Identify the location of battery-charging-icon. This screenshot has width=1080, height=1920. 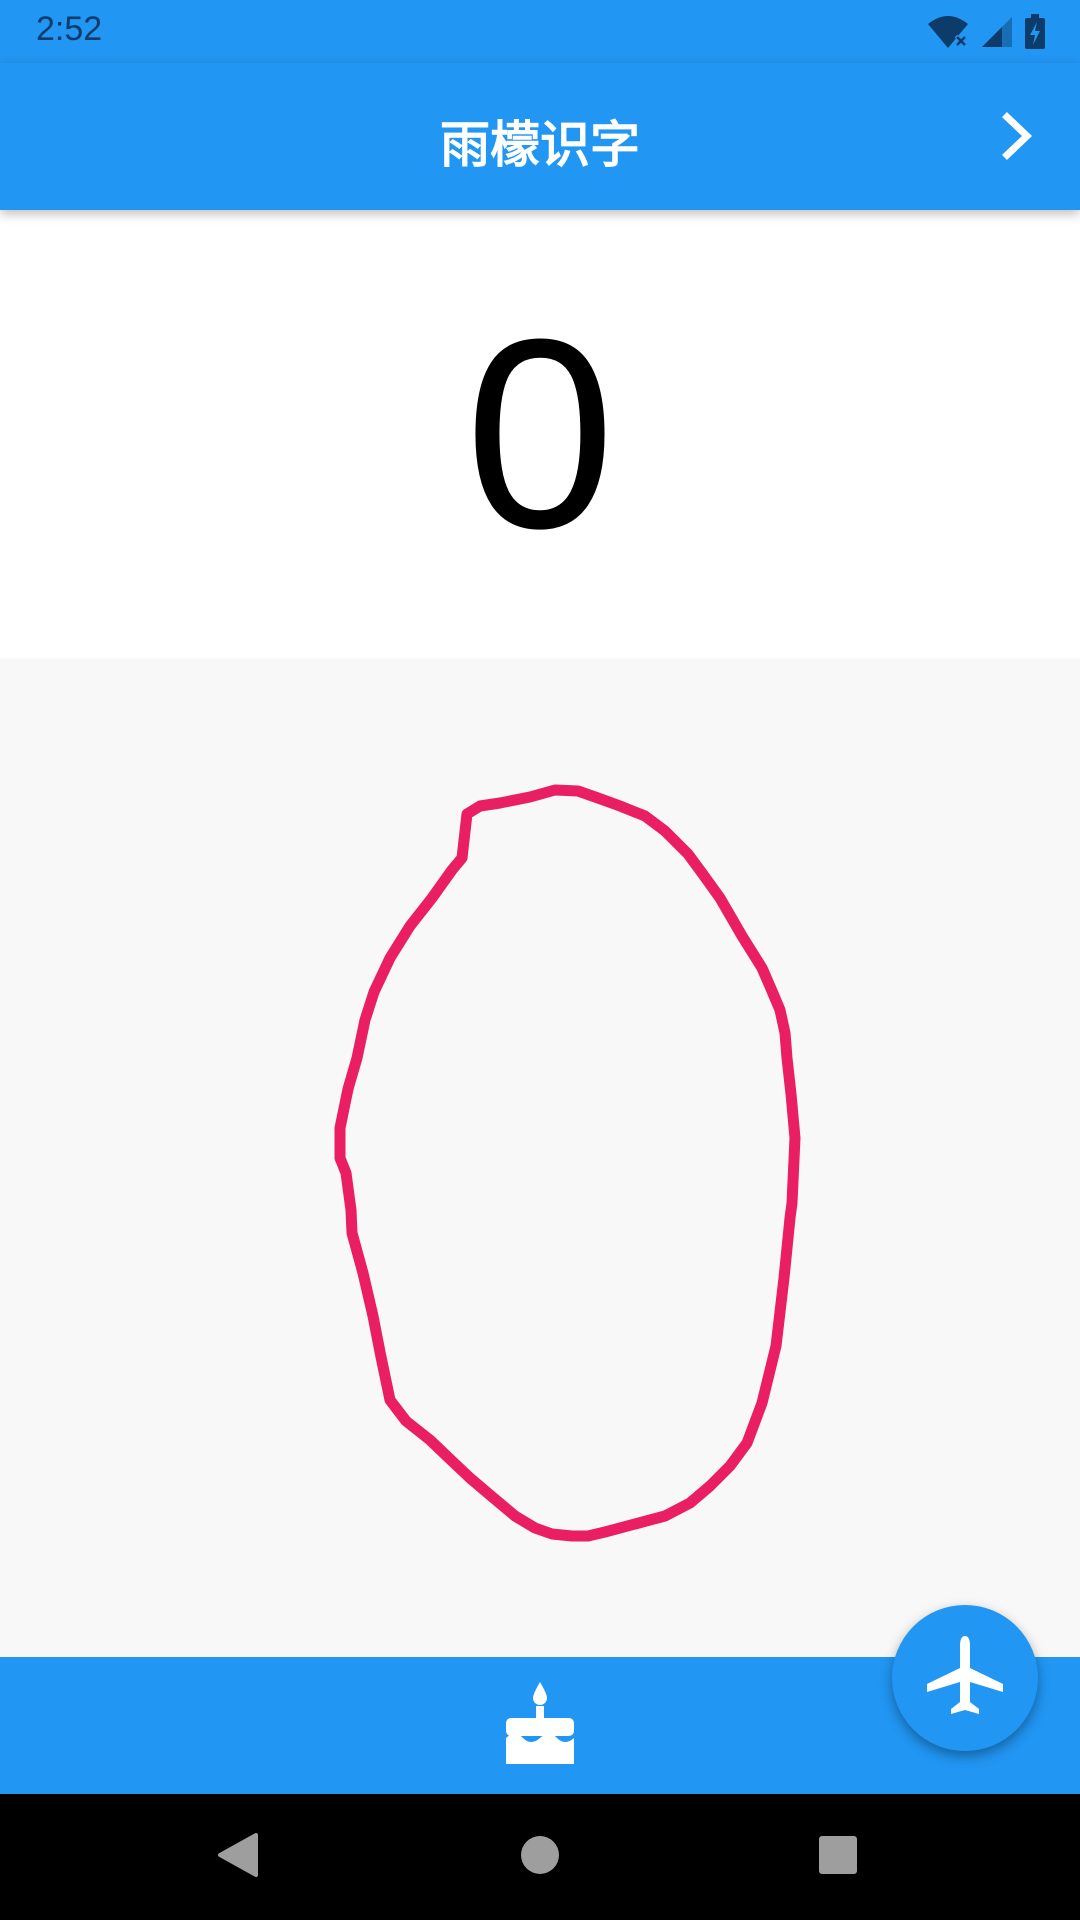
(1035, 32).